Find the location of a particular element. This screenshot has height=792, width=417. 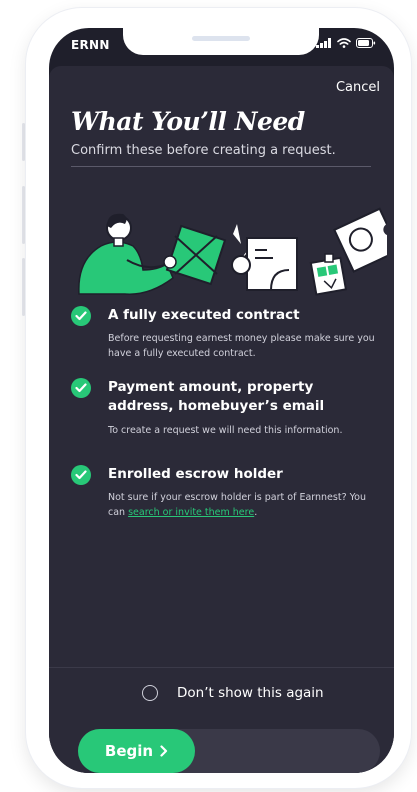

begin-slider-track: Begin is located at coordinates (229, 751).